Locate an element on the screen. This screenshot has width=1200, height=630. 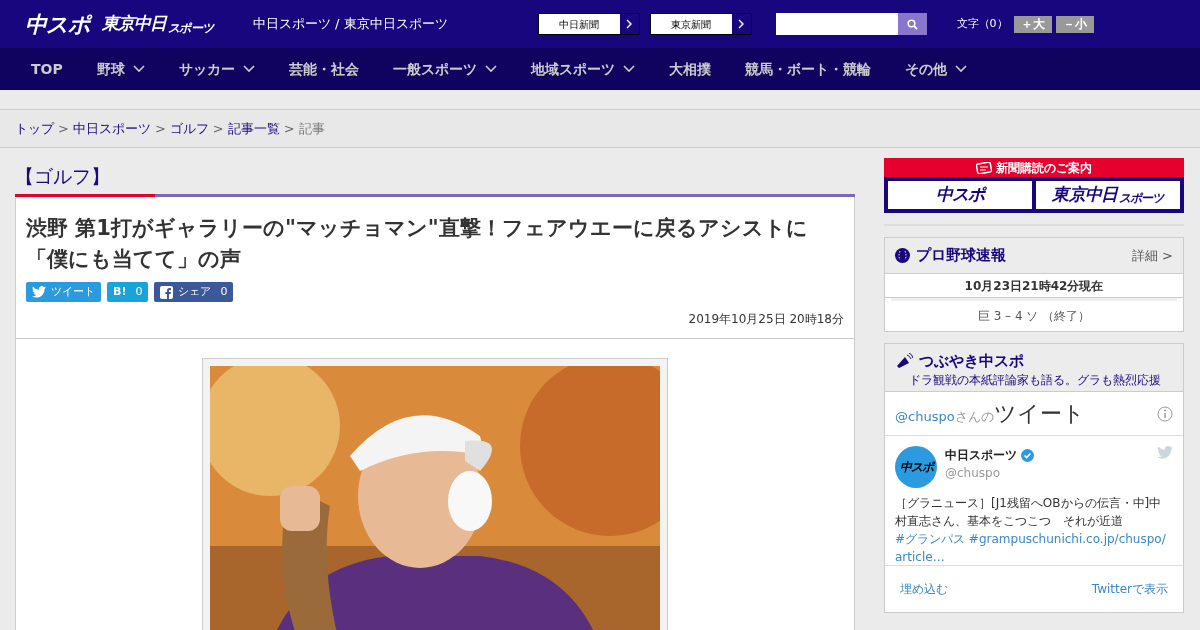
breadcrumb-link: ゴルフ is located at coordinates (189, 128).